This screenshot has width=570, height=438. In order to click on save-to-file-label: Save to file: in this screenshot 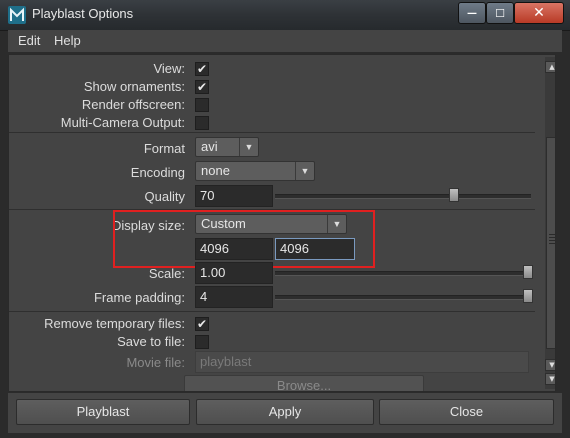, I will do `click(151, 341)`.